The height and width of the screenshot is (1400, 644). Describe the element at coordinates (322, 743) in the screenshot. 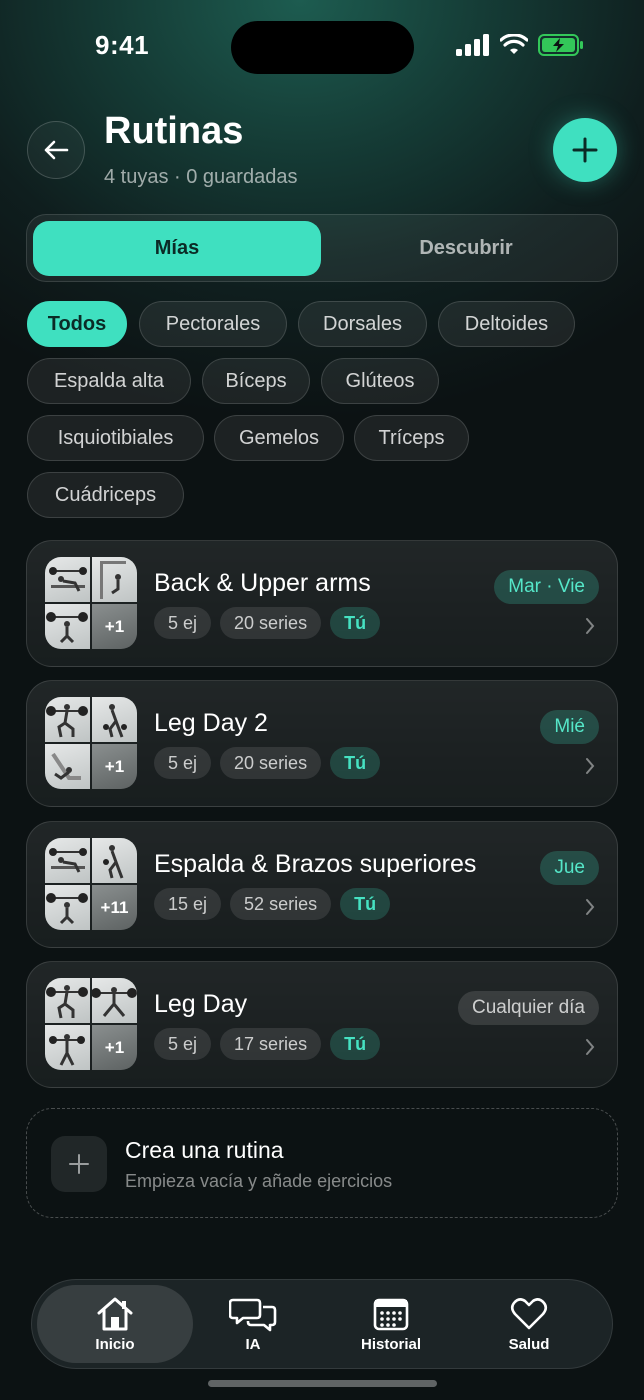

I see `routine-card: +1 Leg Day 2 5 ej 20 series Tú Mié` at that location.